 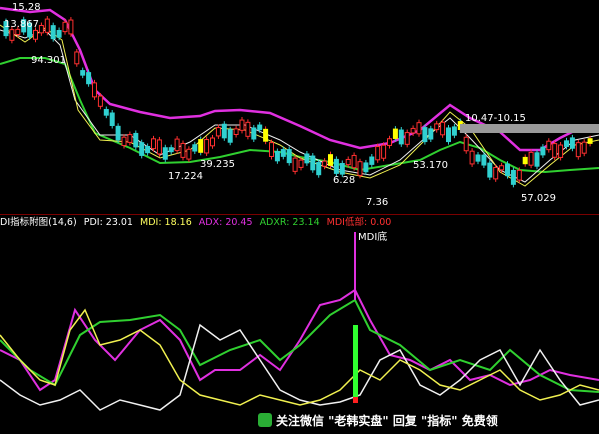 What do you see at coordinates (355, 400) in the screenshot?
I see `signal-bar-base` at bounding box center [355, 400].